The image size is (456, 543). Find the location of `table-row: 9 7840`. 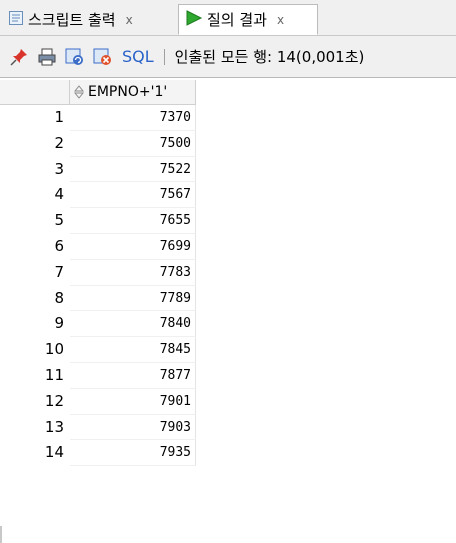

table-row: 9 7840 is located at coordinates (228, 324).